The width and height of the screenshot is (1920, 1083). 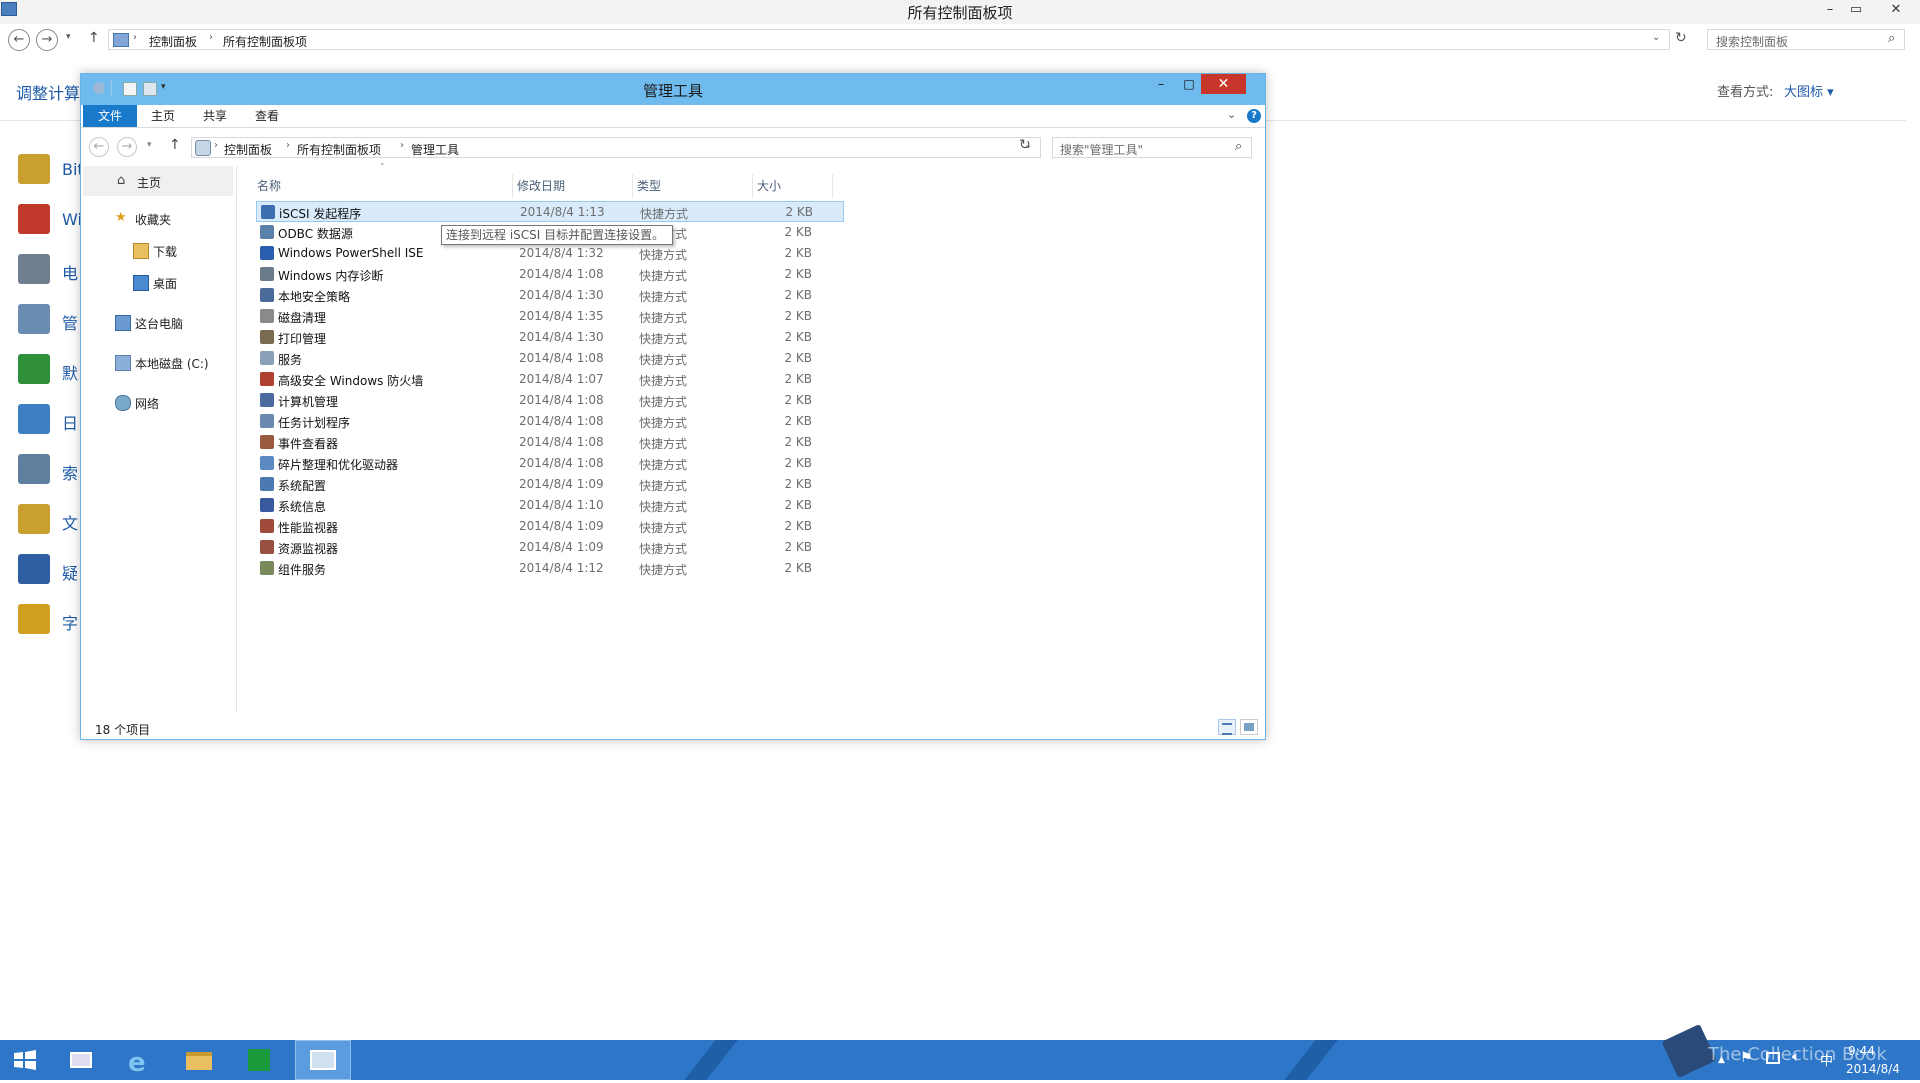 What do you see at coordinates (268, 212) in the screenshot?
I see `shortcut-icon` at bounding box center [268, 212].